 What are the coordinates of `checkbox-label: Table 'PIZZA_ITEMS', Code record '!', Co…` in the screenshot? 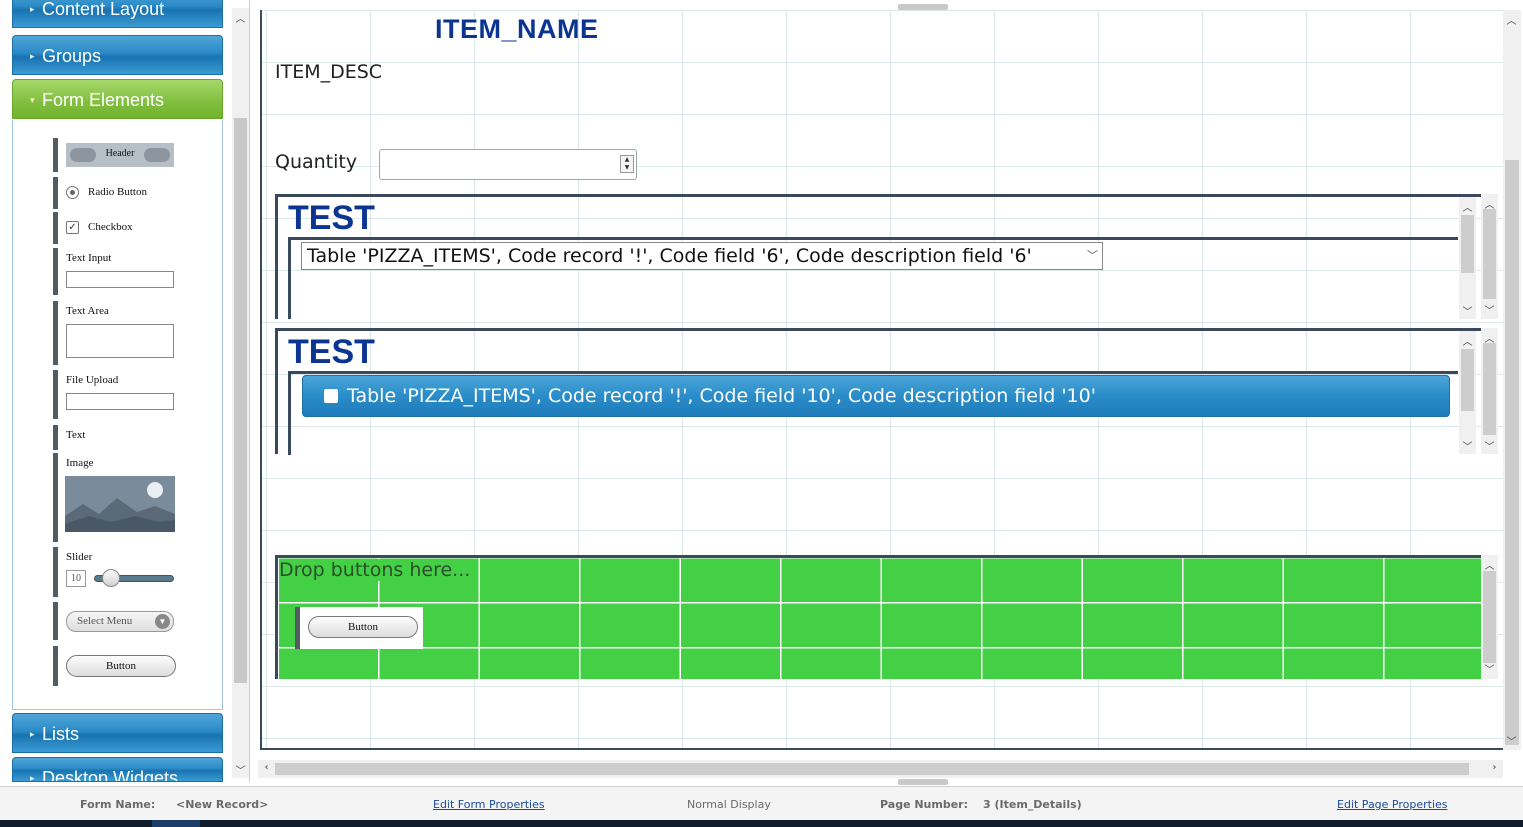 It's located at (721, 396).